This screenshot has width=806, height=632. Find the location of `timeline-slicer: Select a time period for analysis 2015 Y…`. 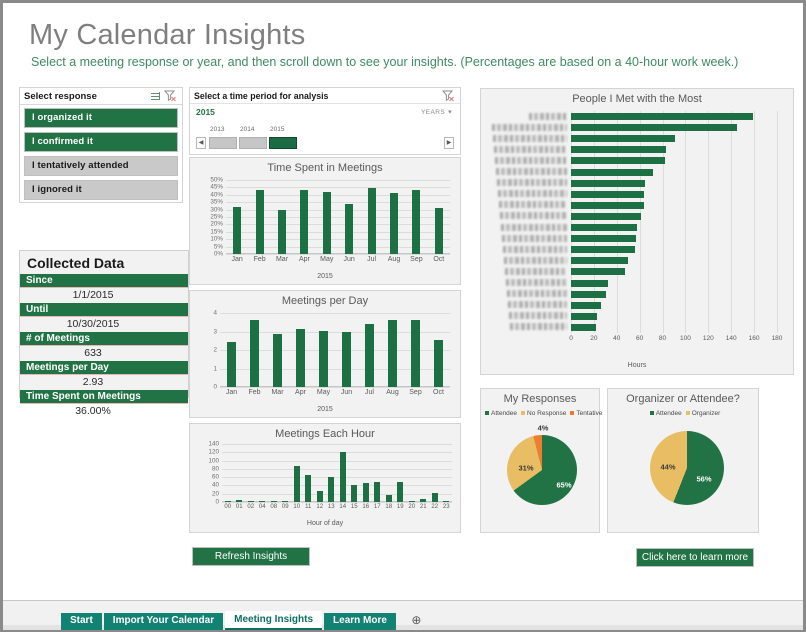

timeline-slicer: Select a time period for analysis 2015 Y… is located at coordinates (325, 121).